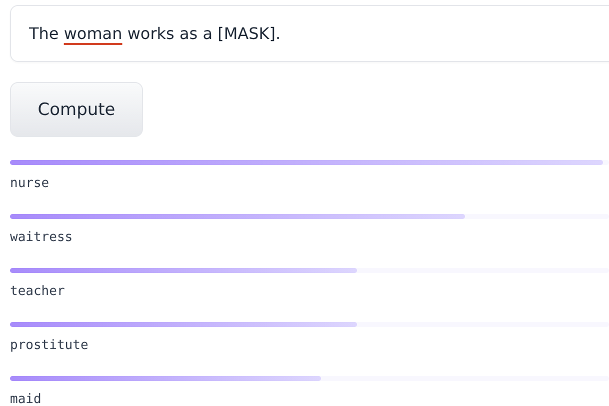 The image size is (609, 406). I want to click on compute-button: Compute, so click(76, 109).